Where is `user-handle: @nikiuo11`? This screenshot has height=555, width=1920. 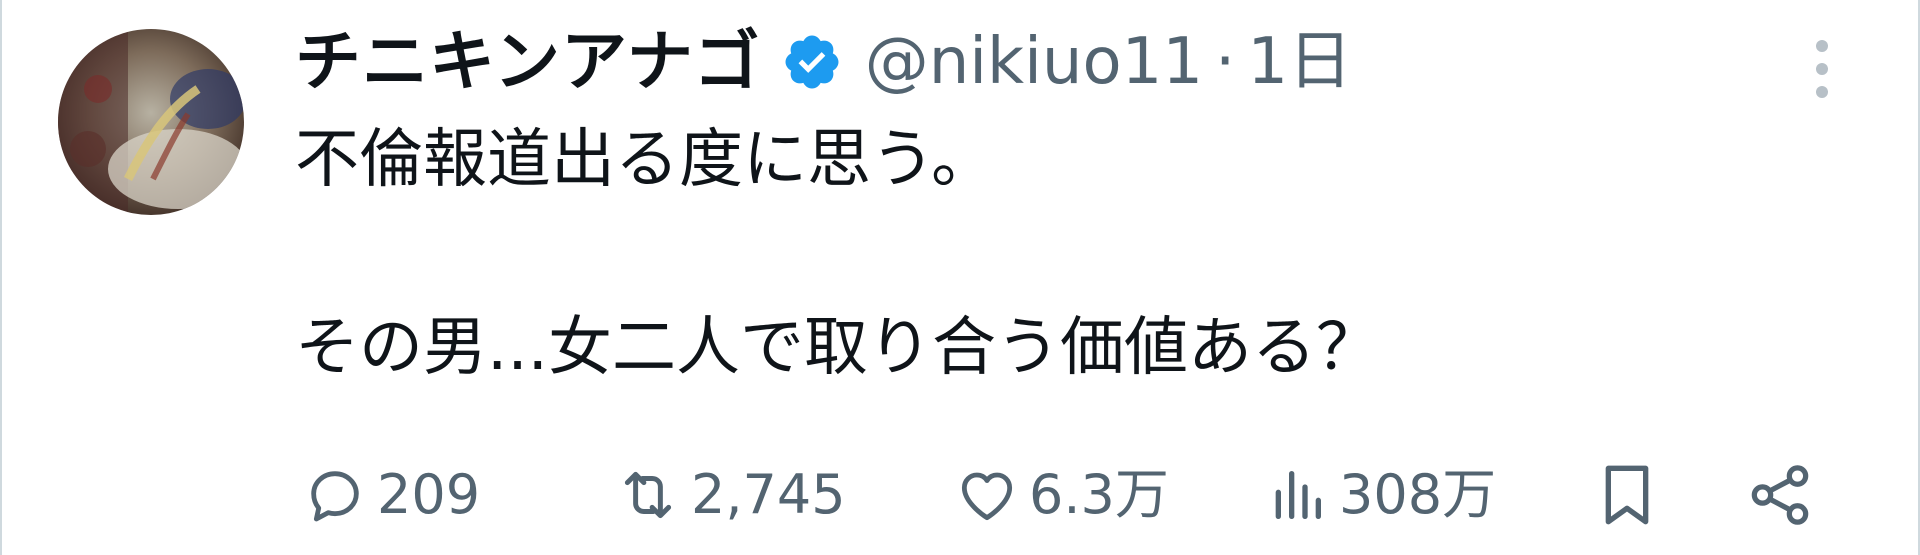
user-handle: @nikiuo11 is located at coordinates (1034, 62).